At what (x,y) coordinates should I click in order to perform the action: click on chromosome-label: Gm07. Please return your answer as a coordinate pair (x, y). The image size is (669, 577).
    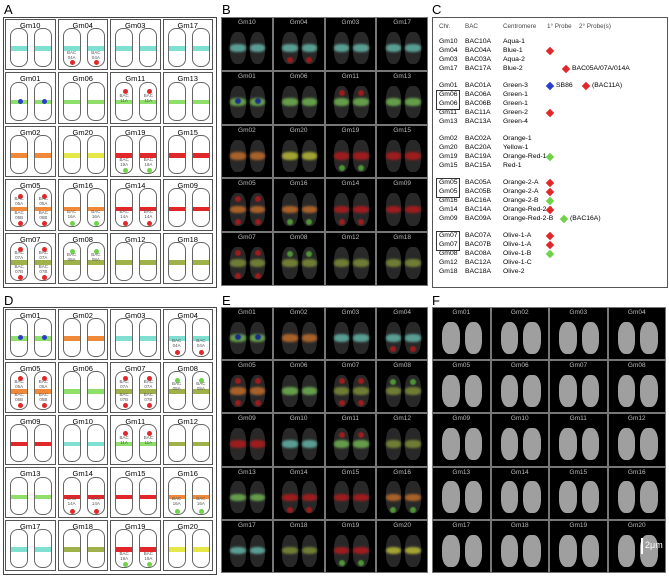
    Looking at the image, I should click on (247, 238).